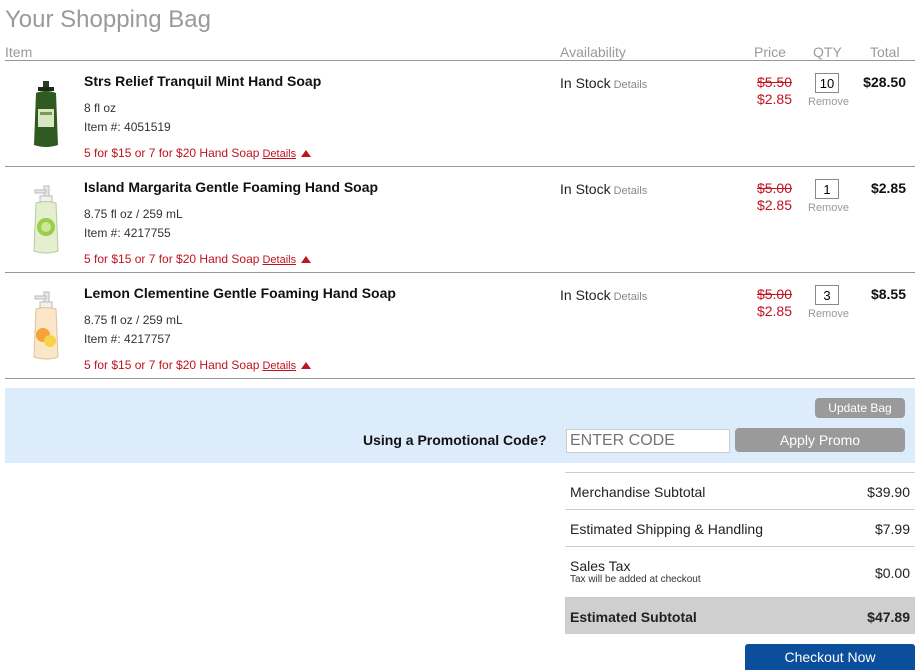  I want to click on summary-row-estimated-subtotal: Estimated Subtotal $47.89, so click(740, 616).